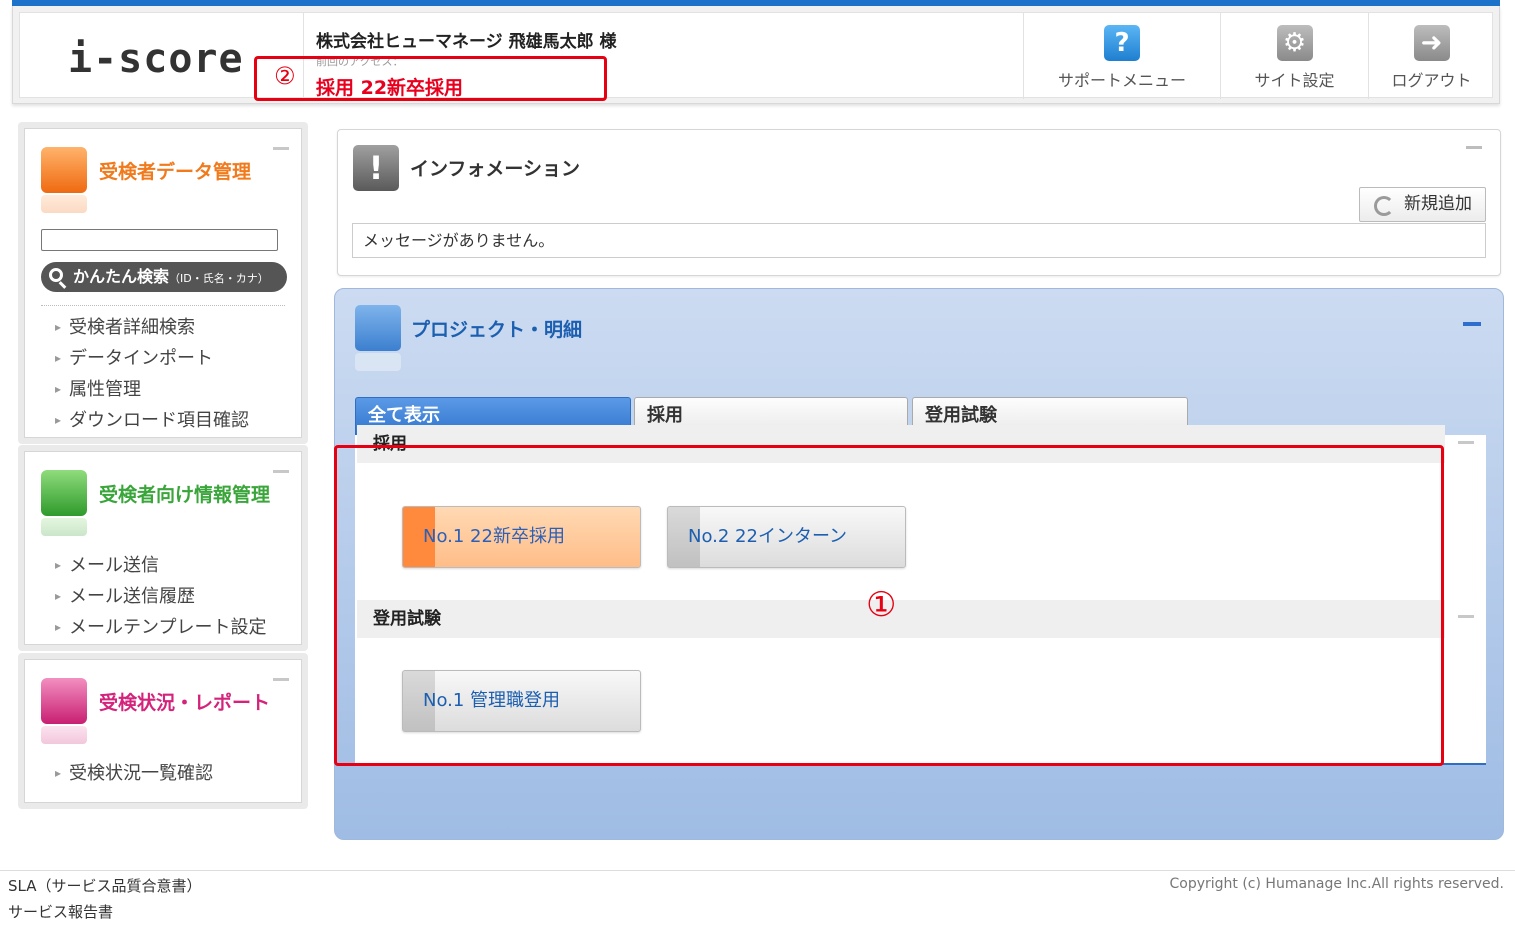 The image size is (1515, 930). Describe the element at coordinates (1431, 43) in the screenshot. I see `logout-icon: ➜` at that location.